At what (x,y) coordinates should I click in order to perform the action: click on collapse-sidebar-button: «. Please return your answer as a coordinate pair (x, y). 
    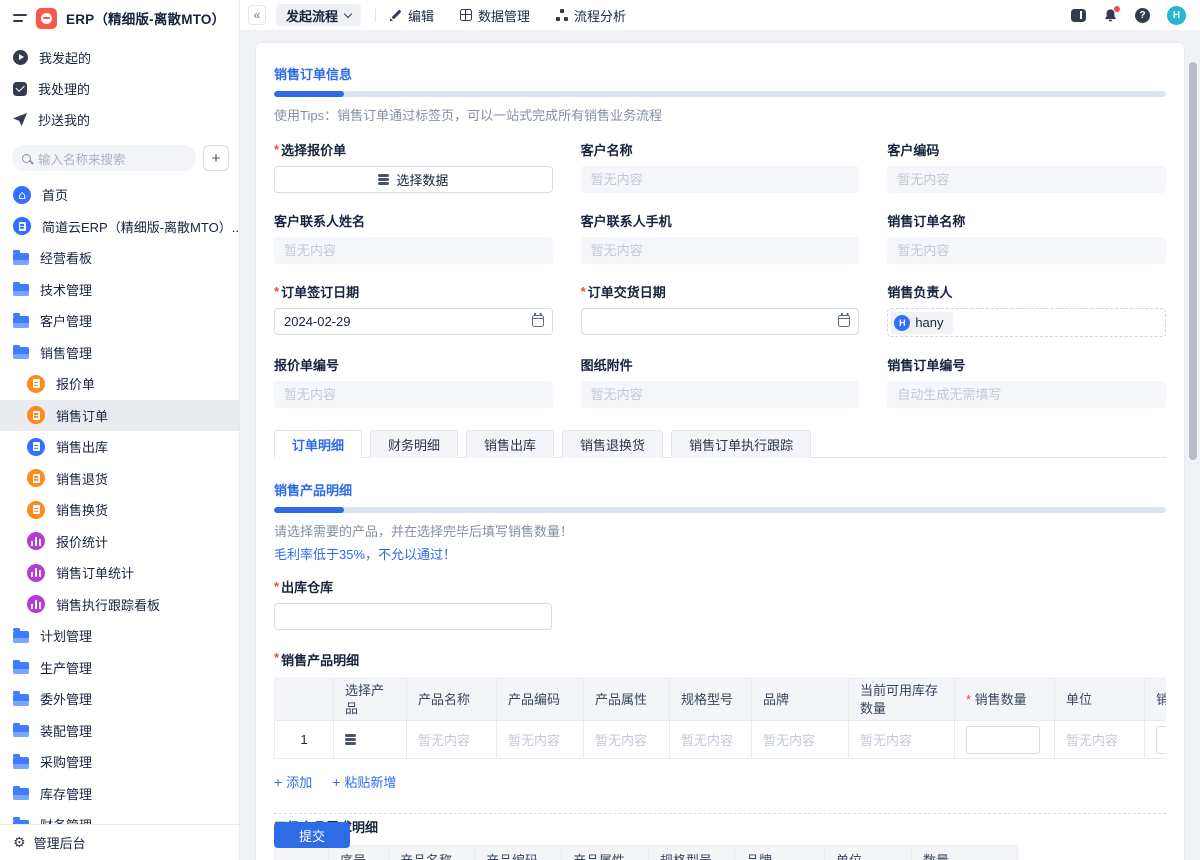
    Looking at the image, I should click on (257, 15).